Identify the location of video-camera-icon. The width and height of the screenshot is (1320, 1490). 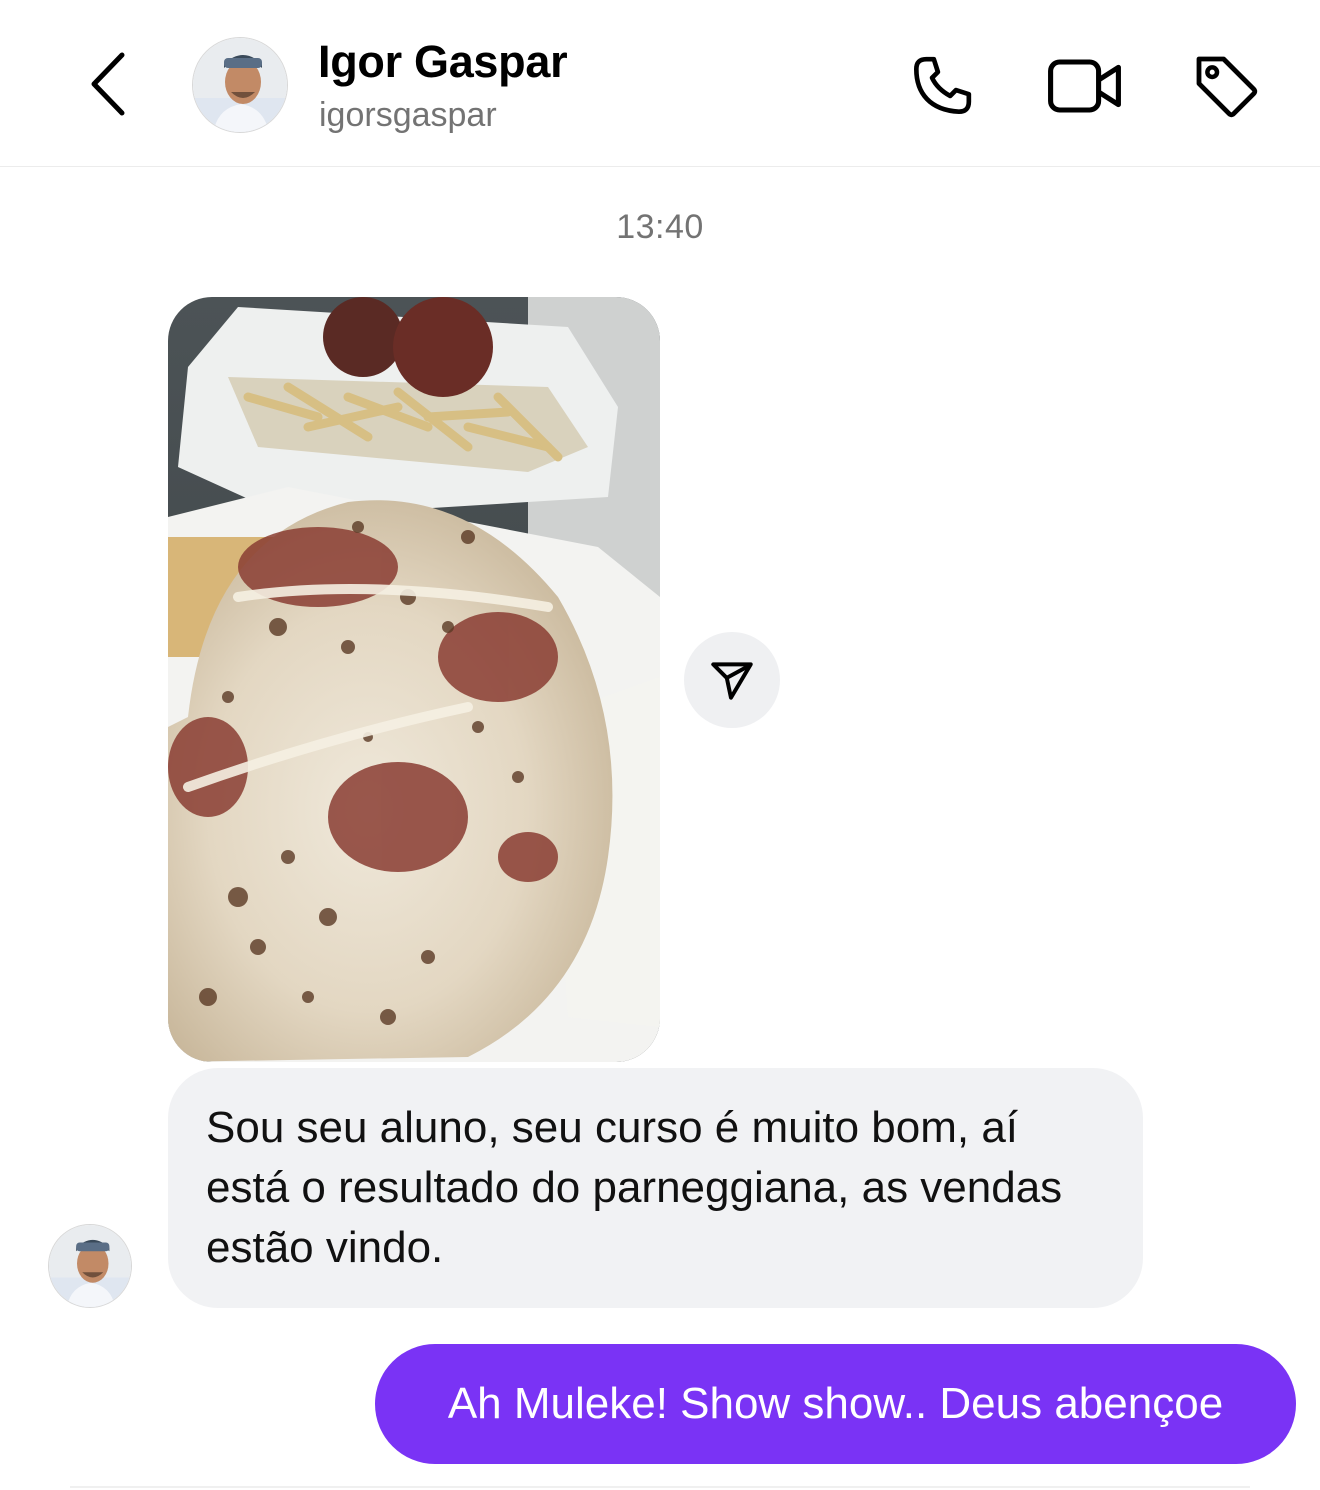
(1084, 86).